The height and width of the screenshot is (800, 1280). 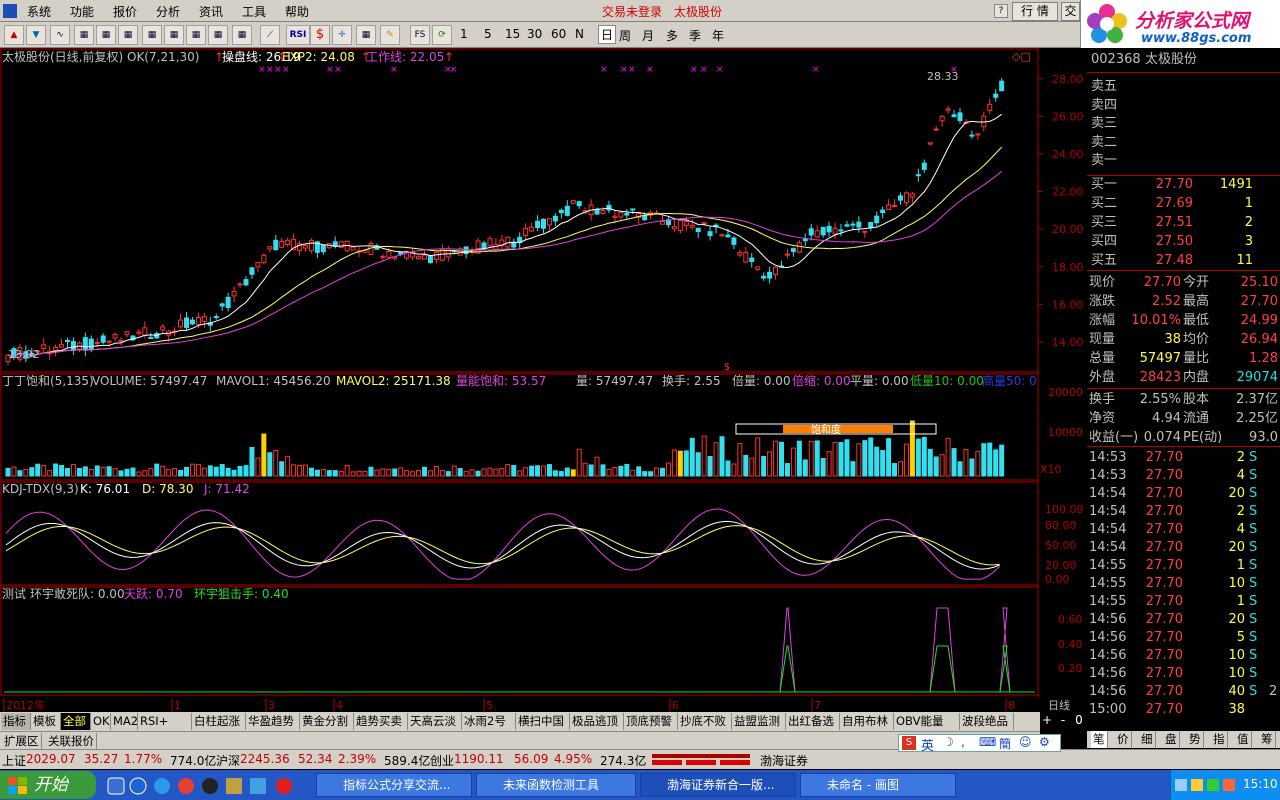 I want to click on indicator-tab-10: 天高云淡, so click(x=435, y=721).